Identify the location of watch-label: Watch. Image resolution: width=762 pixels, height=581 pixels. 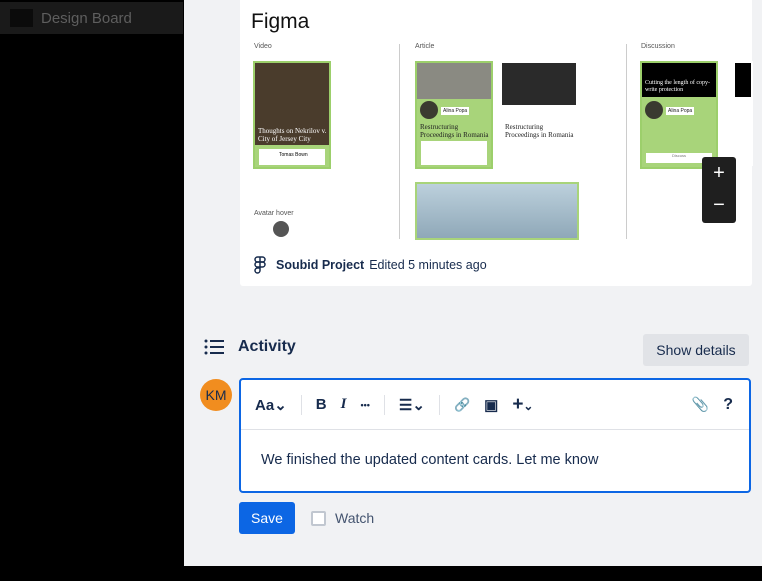
(355, 518).